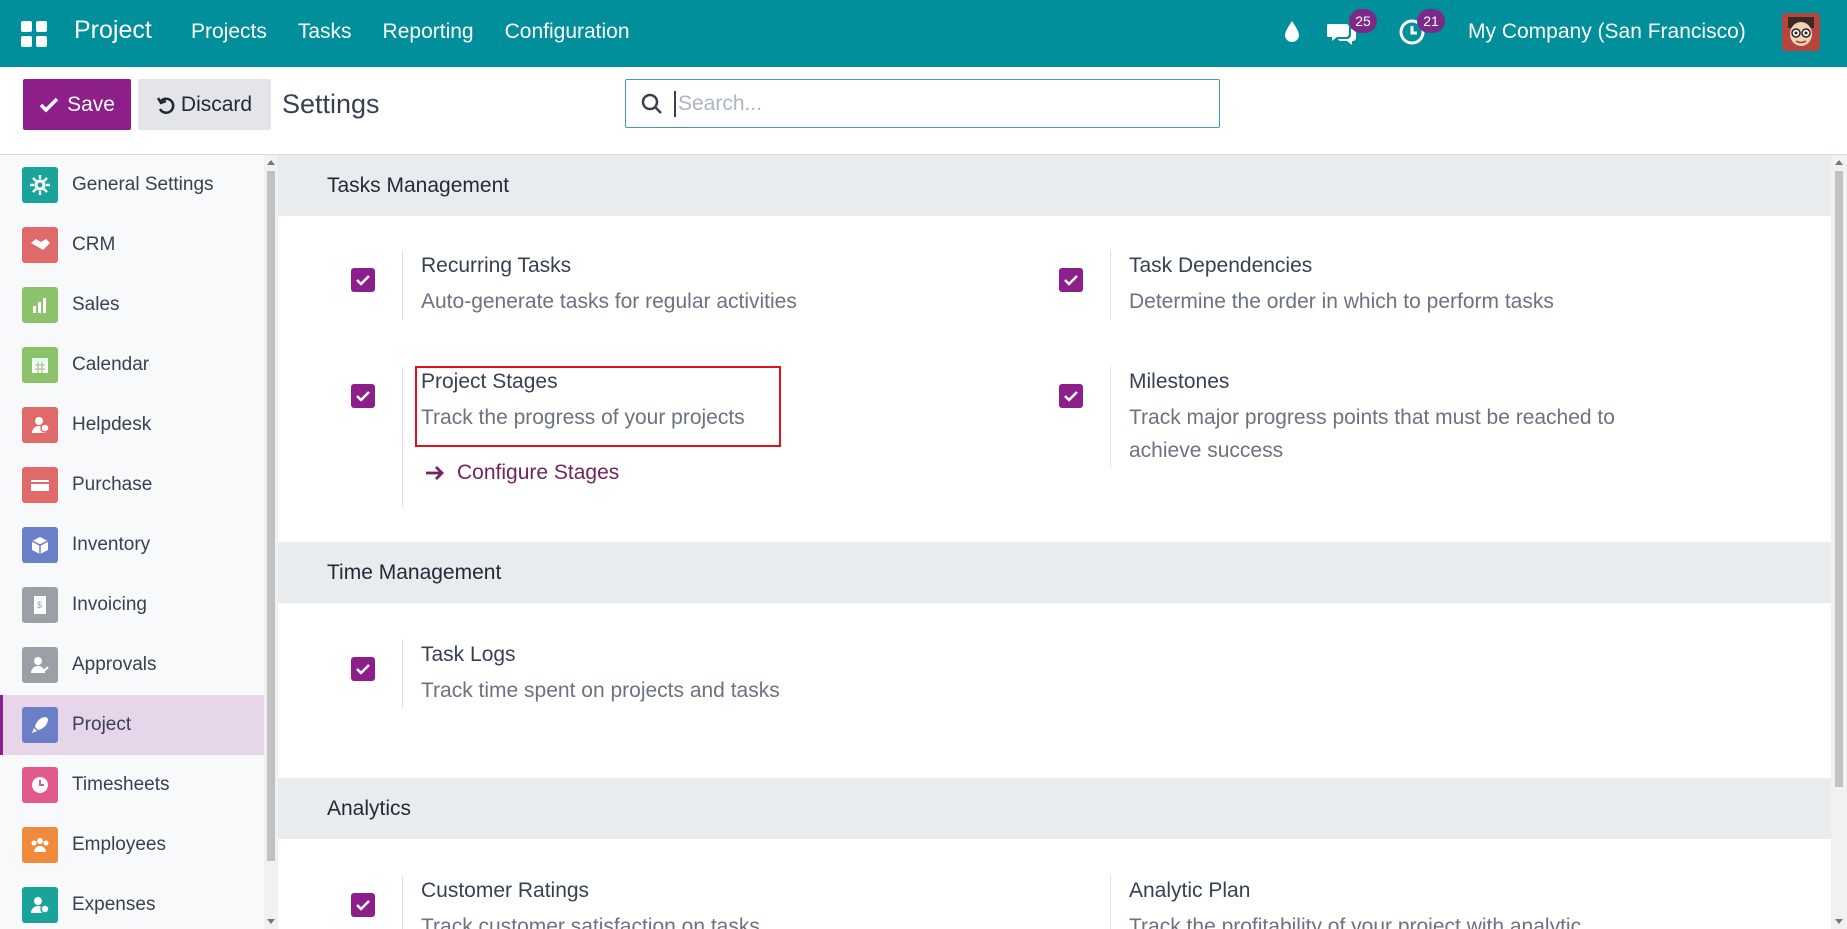 The image size is (1847, 929). What do you see at coordinates (505, 890) in the screenshot?
I see `customer-ratings-title: Customer Ratings` at bounding box center [505, 890].